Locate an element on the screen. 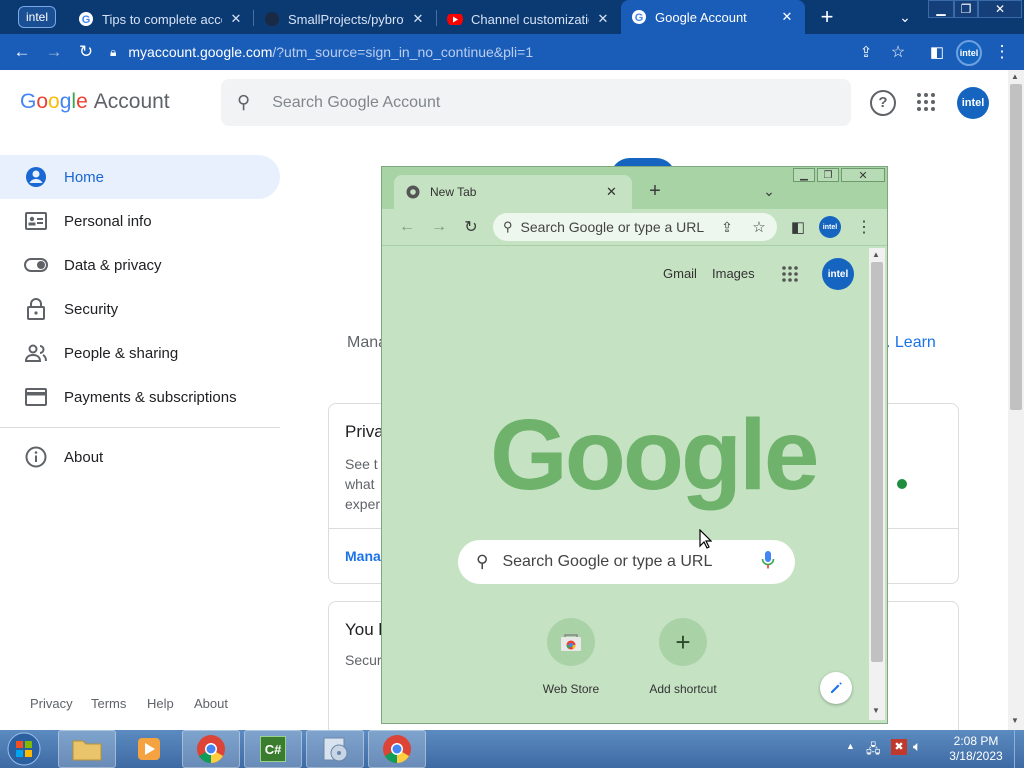  shortcut-add: + Add shortcut is located at coordinates (683, 657).